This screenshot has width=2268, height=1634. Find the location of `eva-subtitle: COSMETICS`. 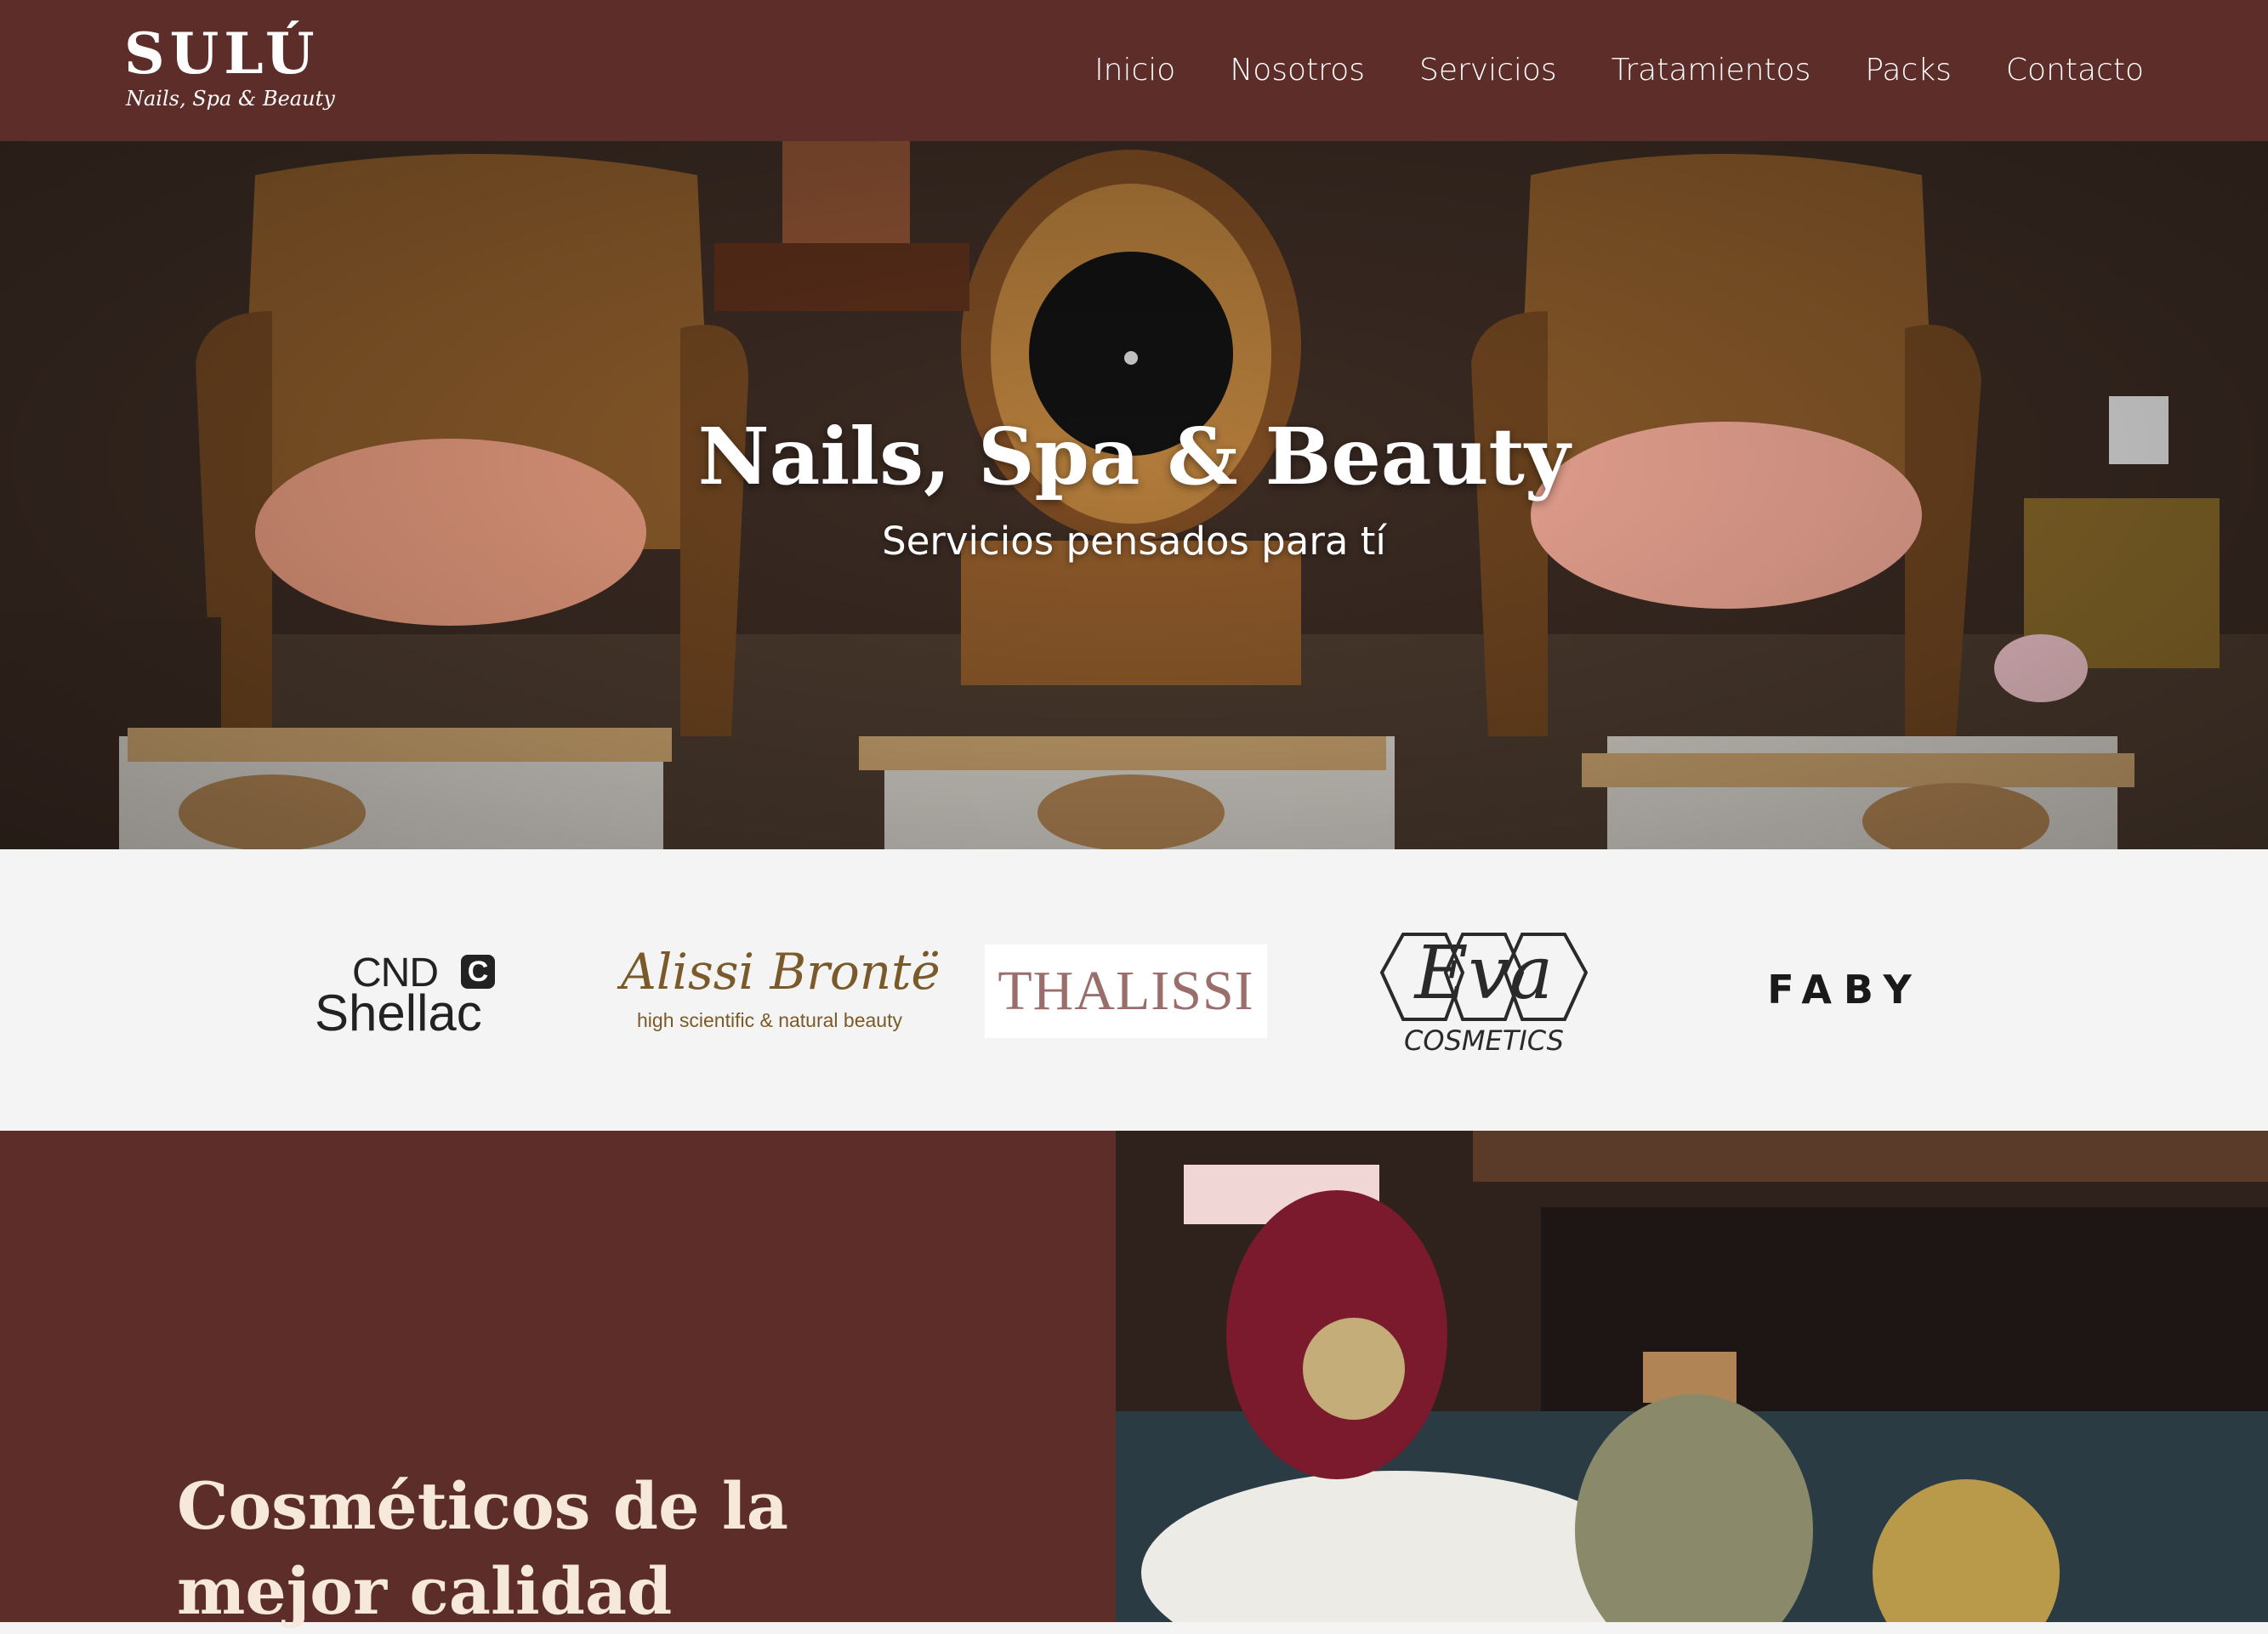

eva-subtitle: COSMETICS is located at coordinates (1484, 1040).